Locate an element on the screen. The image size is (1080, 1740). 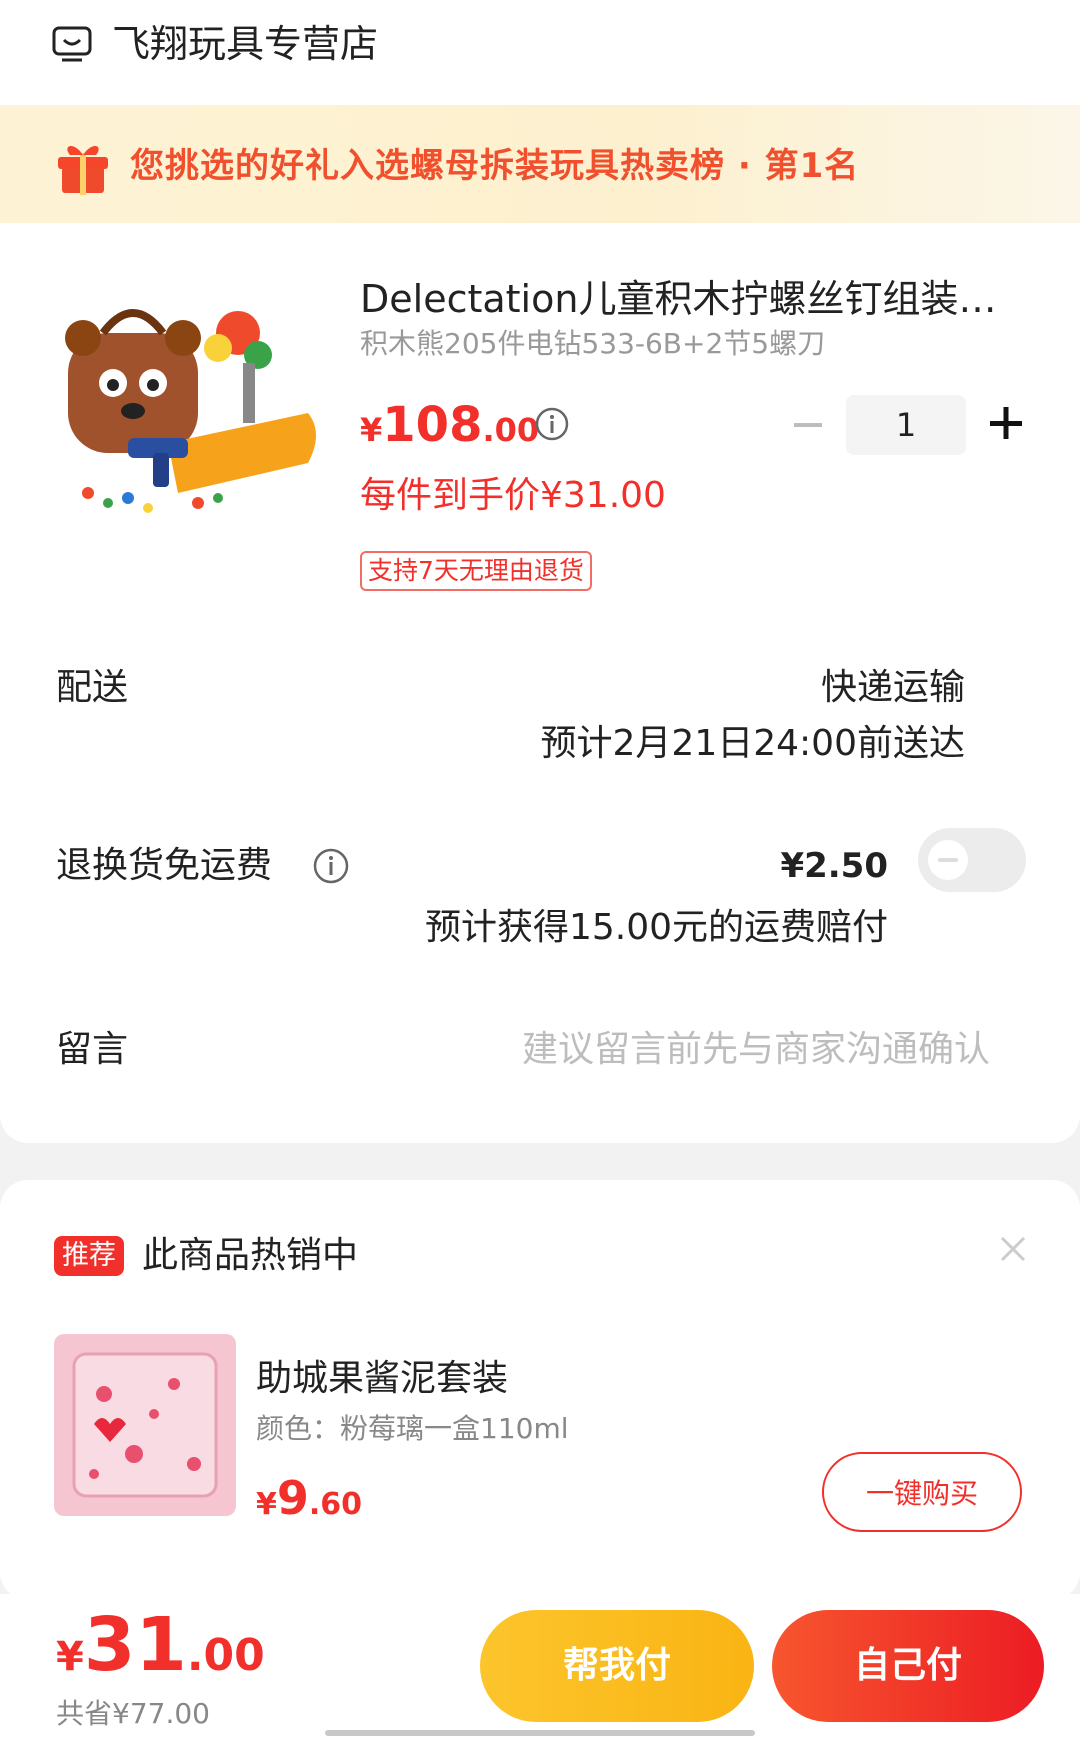
savings-text: 共省¥77.00 is located at coordinates (133, 1713).